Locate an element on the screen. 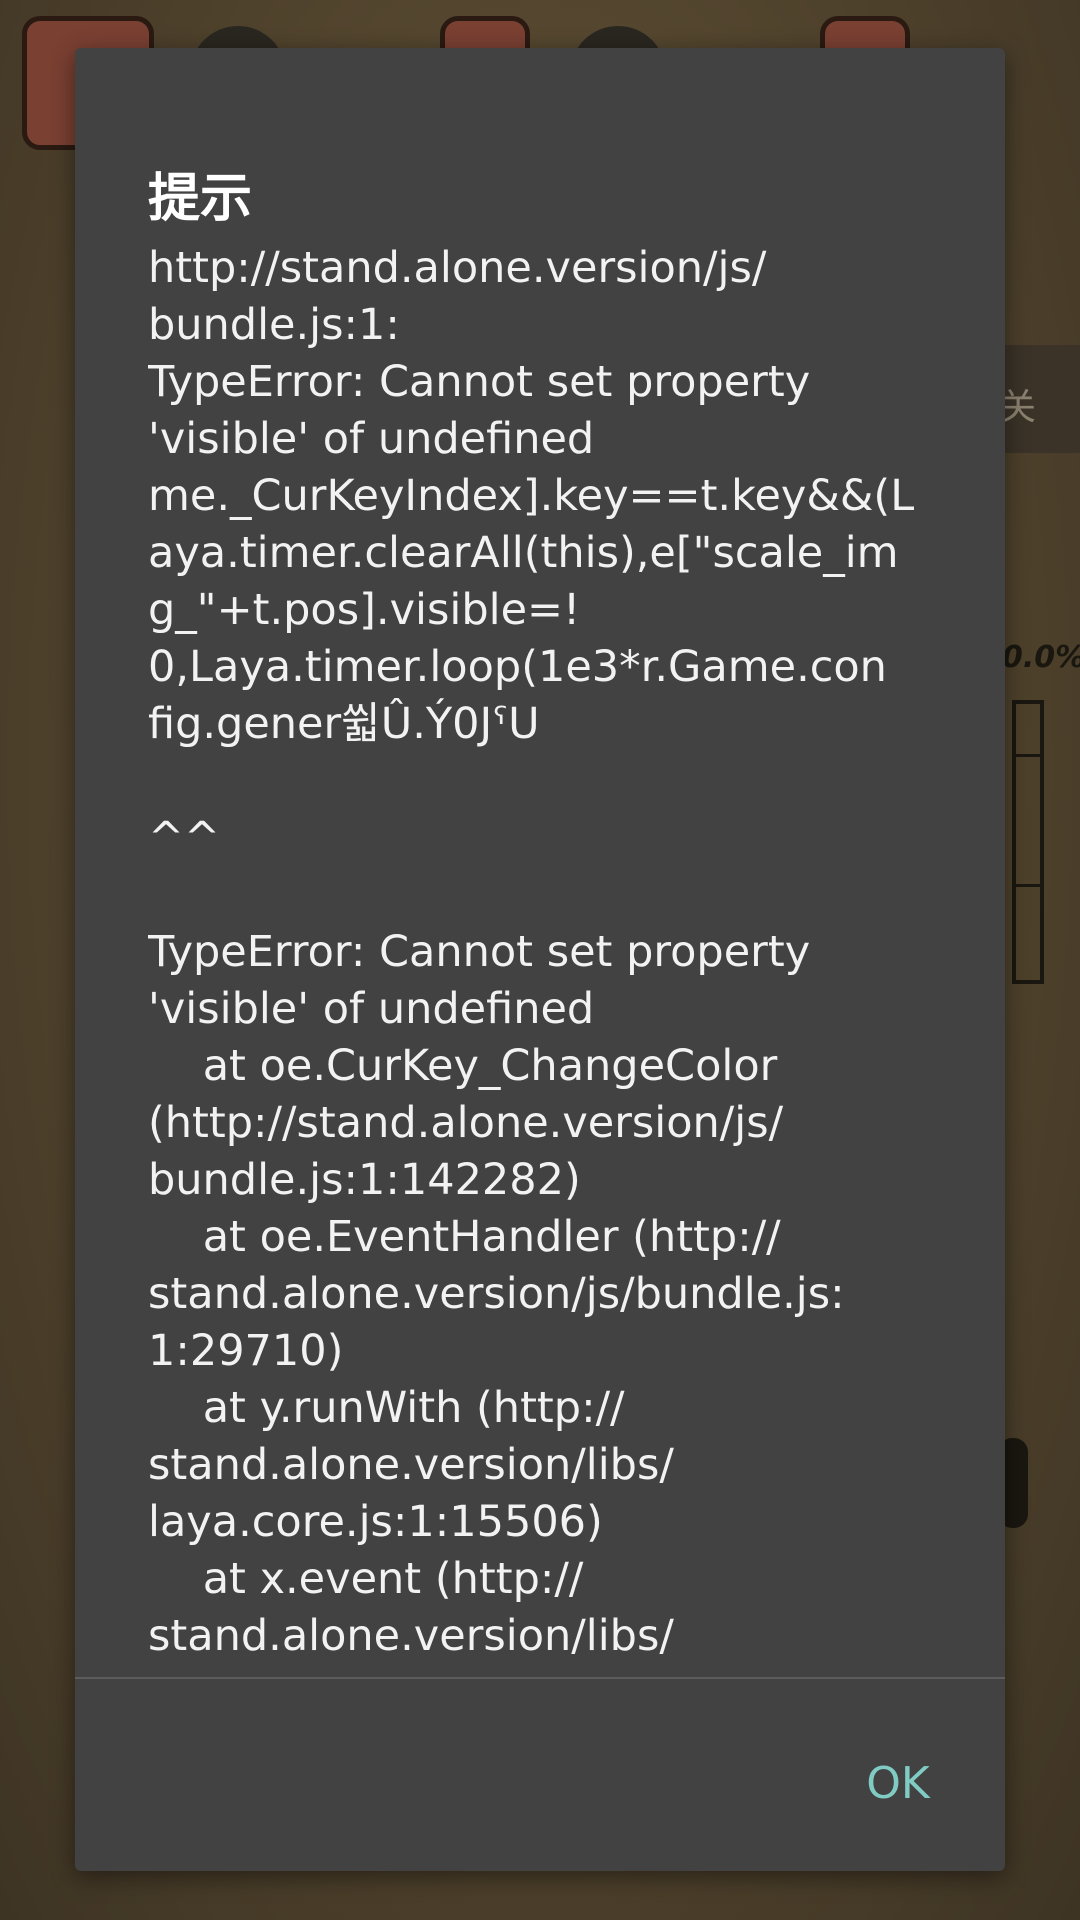 Image resolution: width=1080 pixels, height=1920 pixels. dialog-title: 提示 is located at coordinates (200, 199).